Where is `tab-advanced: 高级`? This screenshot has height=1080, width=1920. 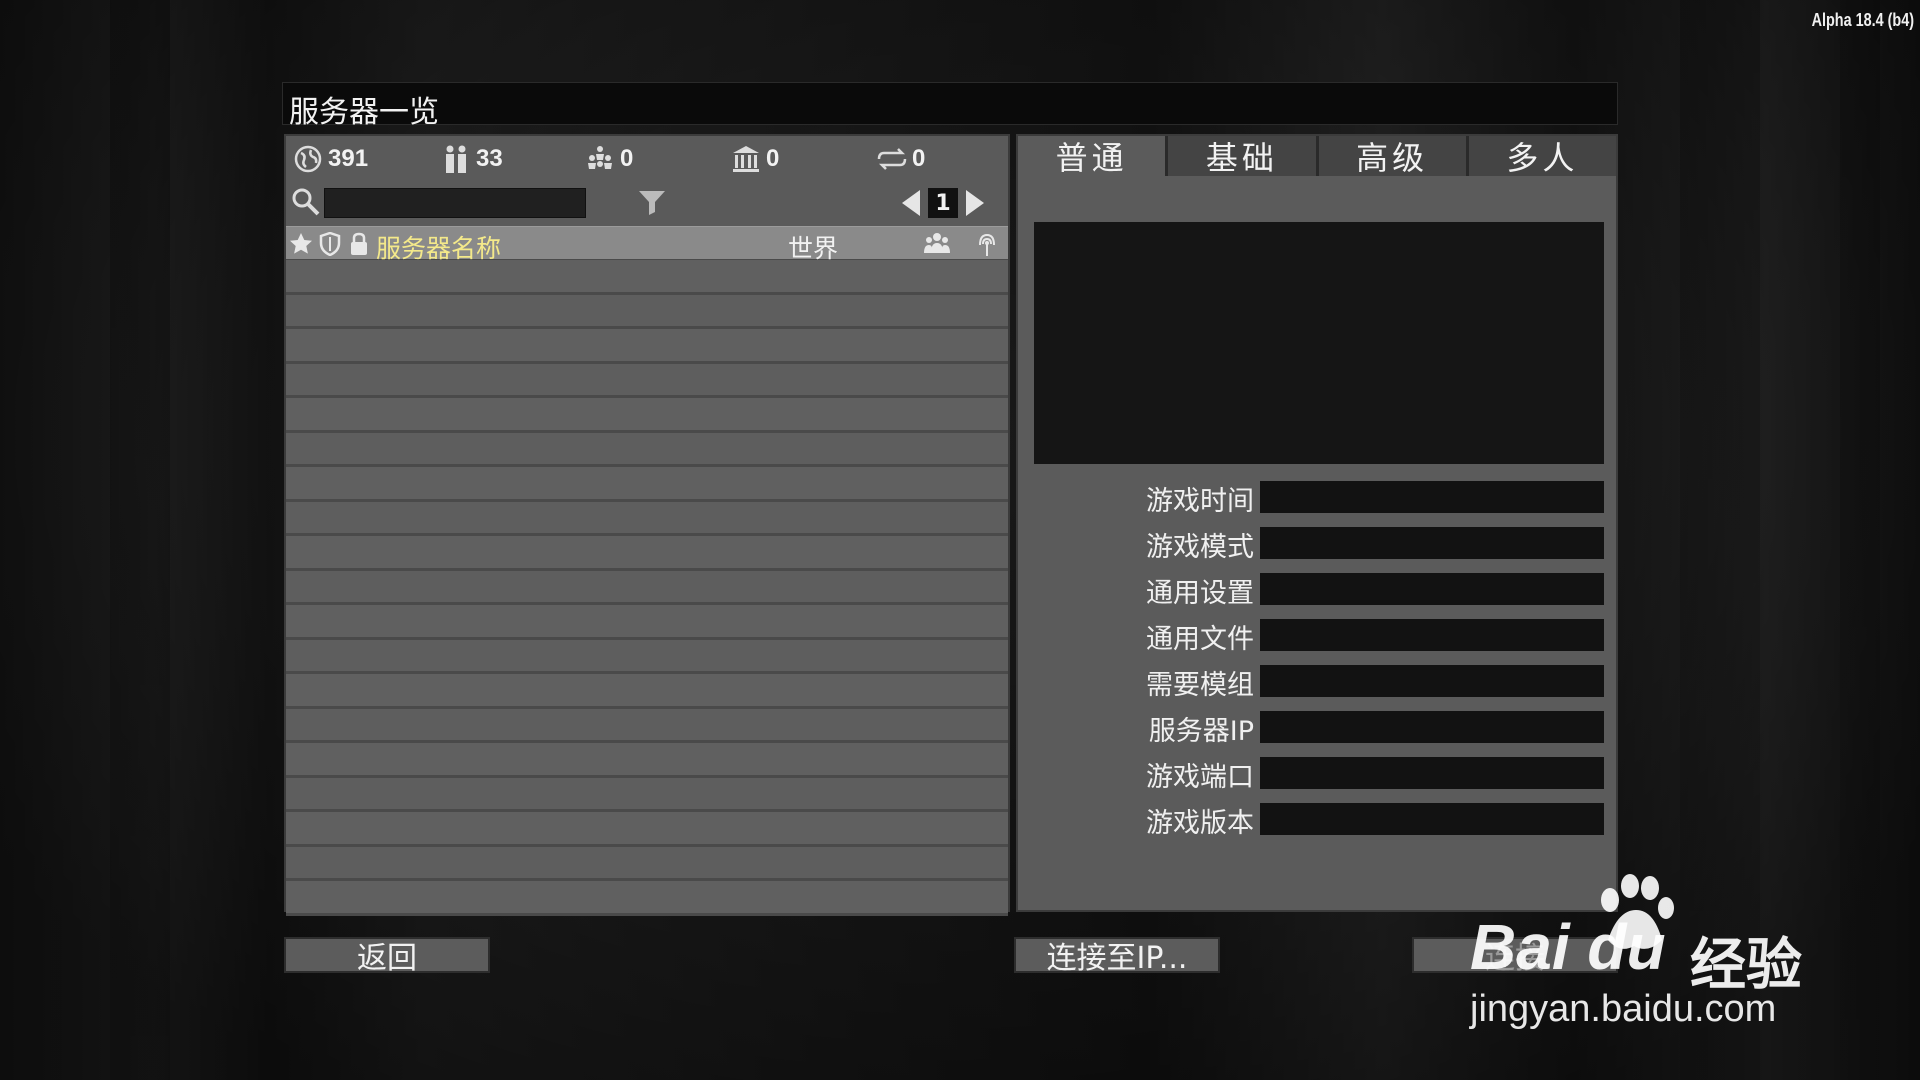 tab-advanced: 高级 is located at coordinates (1392, 156).